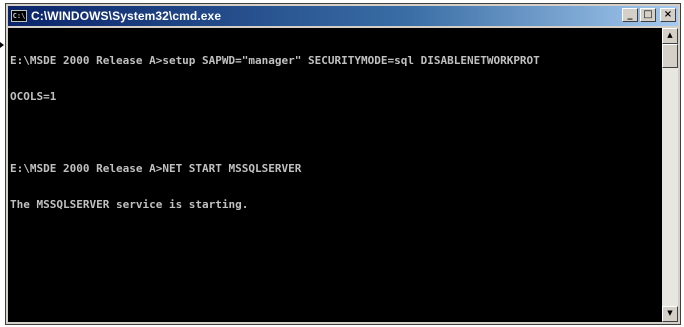 The width and height of the screenshot is (684, 327). I want to click on window-controls: _ □ ×, so click(649, 15).